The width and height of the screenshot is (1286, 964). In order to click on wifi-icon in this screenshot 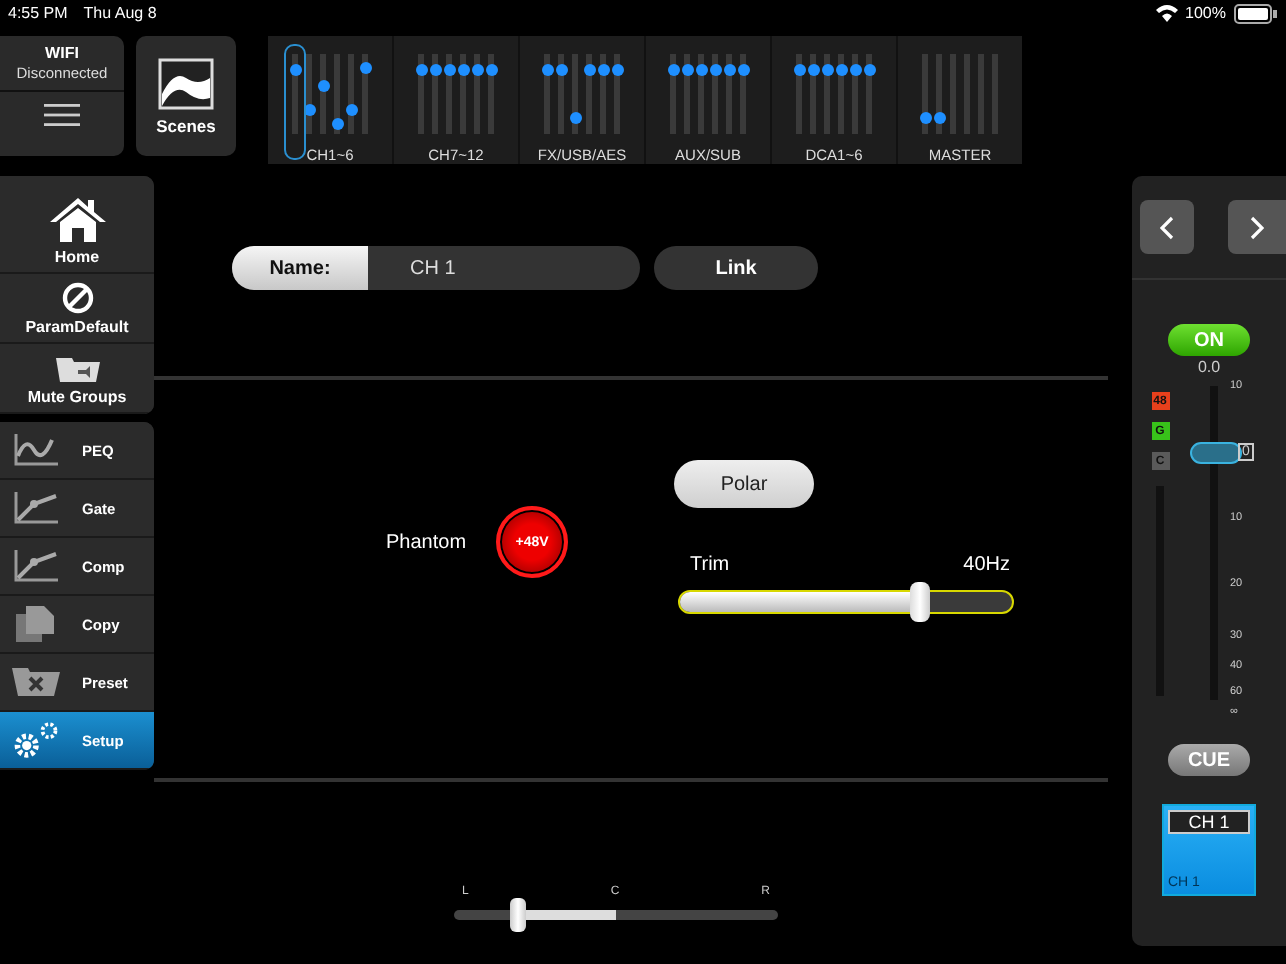, I will do `click(1166, 13)`.